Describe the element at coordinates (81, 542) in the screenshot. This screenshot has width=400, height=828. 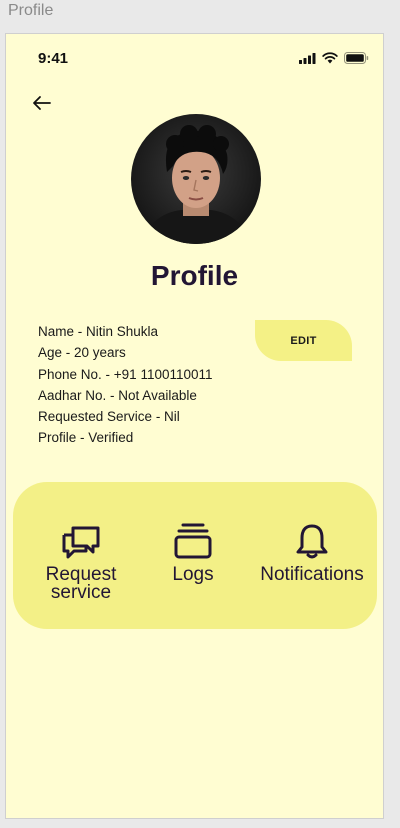
I see `chat-bubbles-icon` at that location.